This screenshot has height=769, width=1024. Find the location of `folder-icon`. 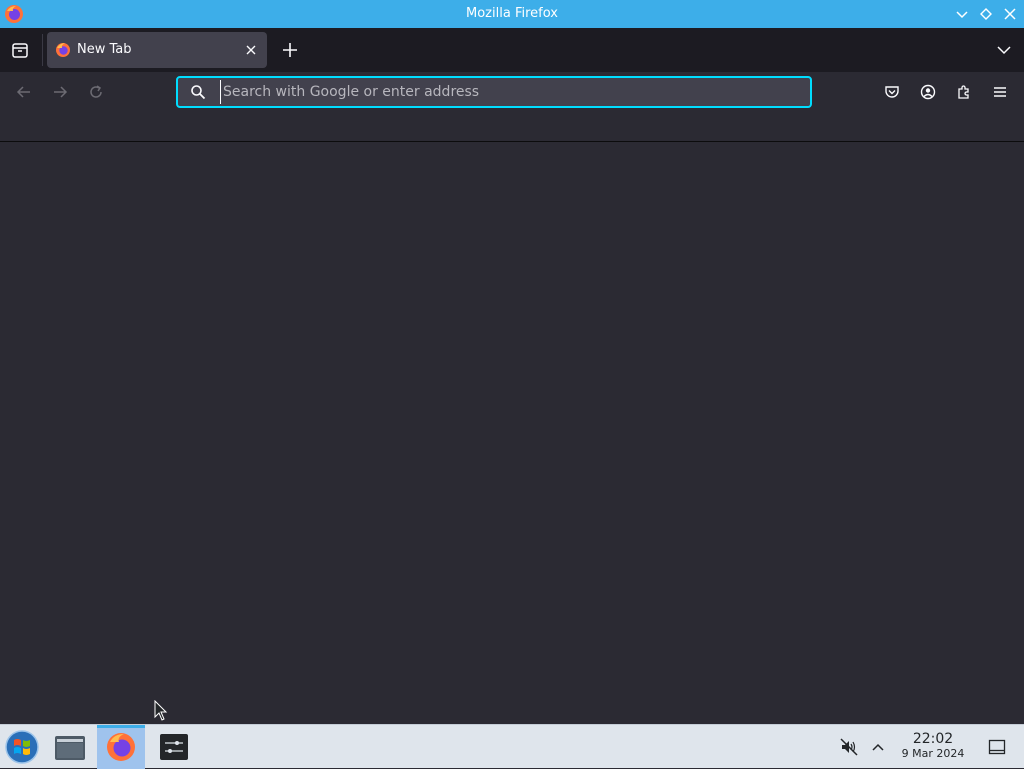

folder-icon is located at coordinates (70, 748).